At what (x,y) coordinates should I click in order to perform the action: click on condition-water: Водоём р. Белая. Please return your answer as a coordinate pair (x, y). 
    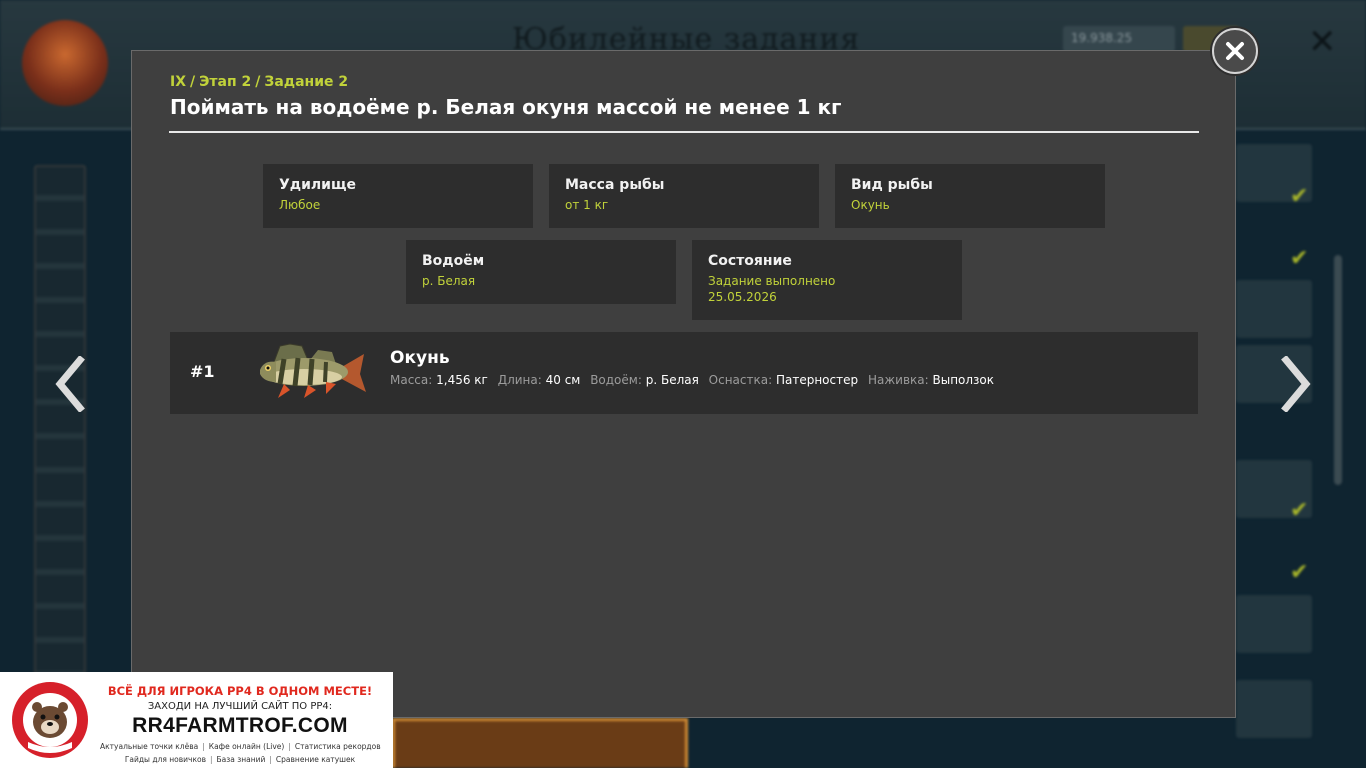
    Looking at the image, I should click on (541, 272).